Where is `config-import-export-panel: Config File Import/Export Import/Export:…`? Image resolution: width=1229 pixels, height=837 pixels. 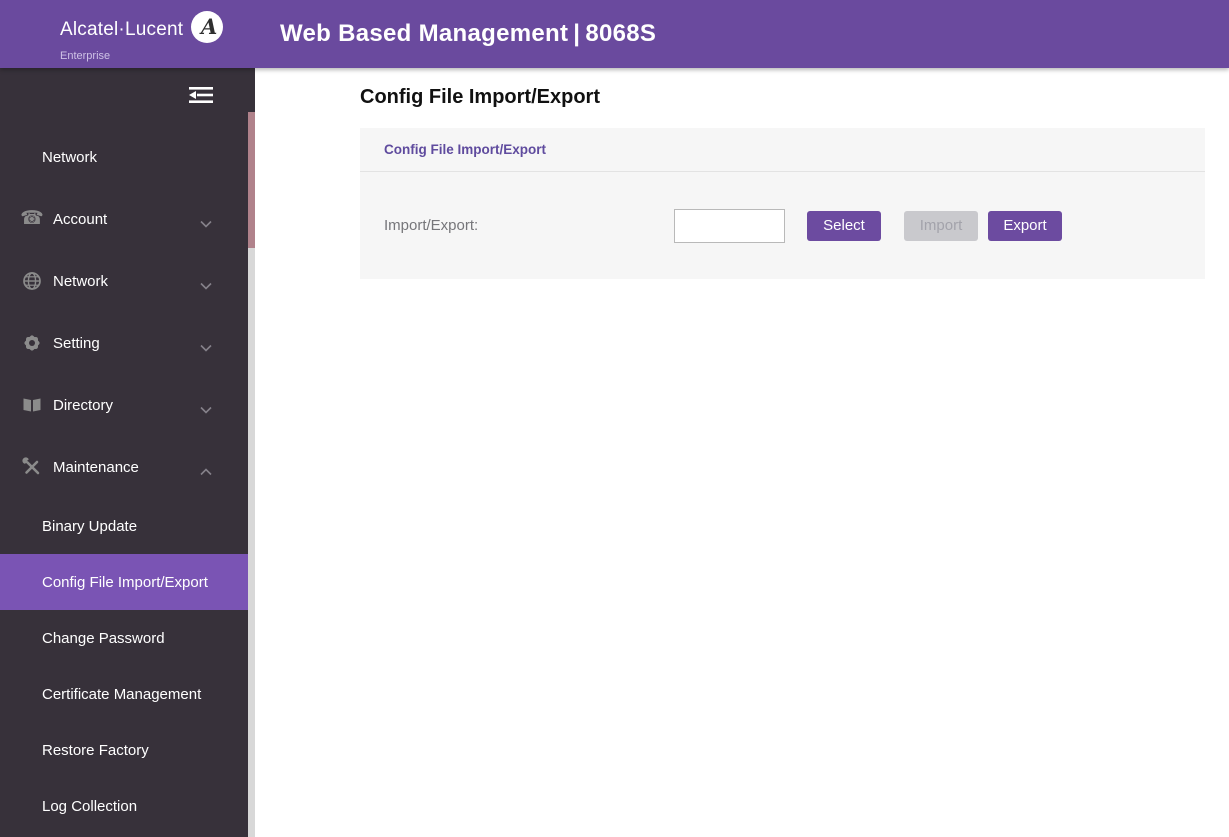
config-import-export-panel: Config File Import/Export Import/Export:… is located at coordinates (782, 203).